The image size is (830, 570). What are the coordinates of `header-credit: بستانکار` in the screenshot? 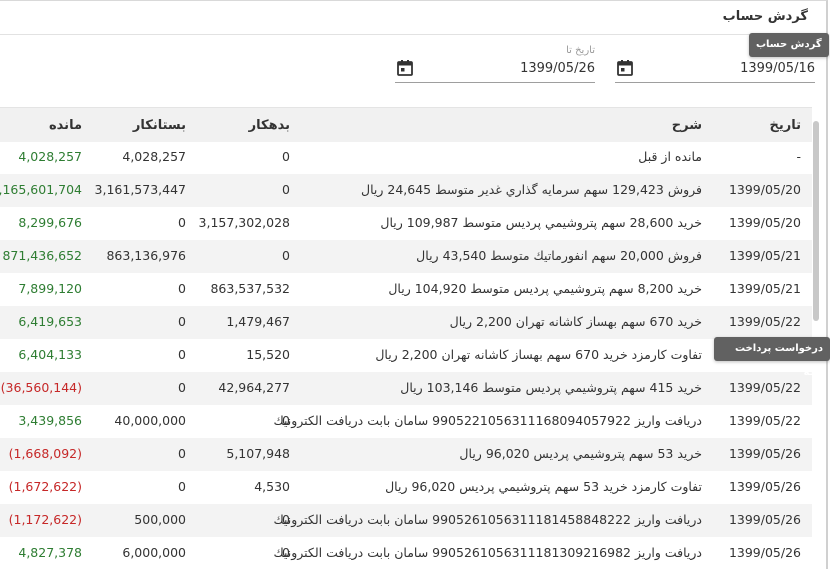 It's located at (159, 125).